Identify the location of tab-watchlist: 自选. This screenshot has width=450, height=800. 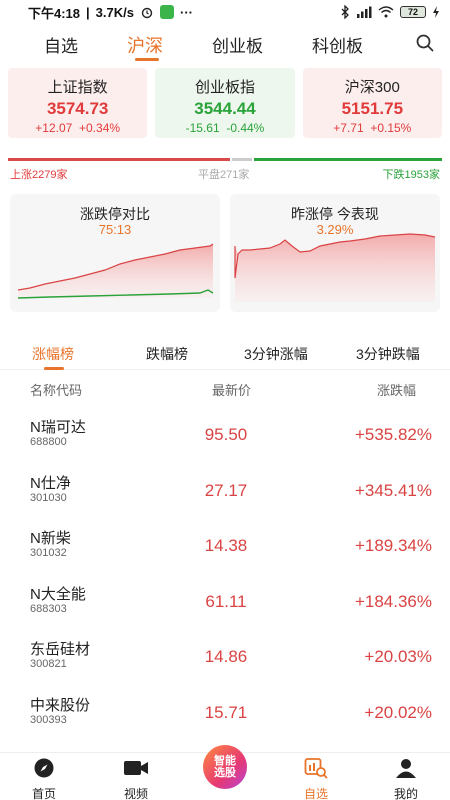
(61, 44).